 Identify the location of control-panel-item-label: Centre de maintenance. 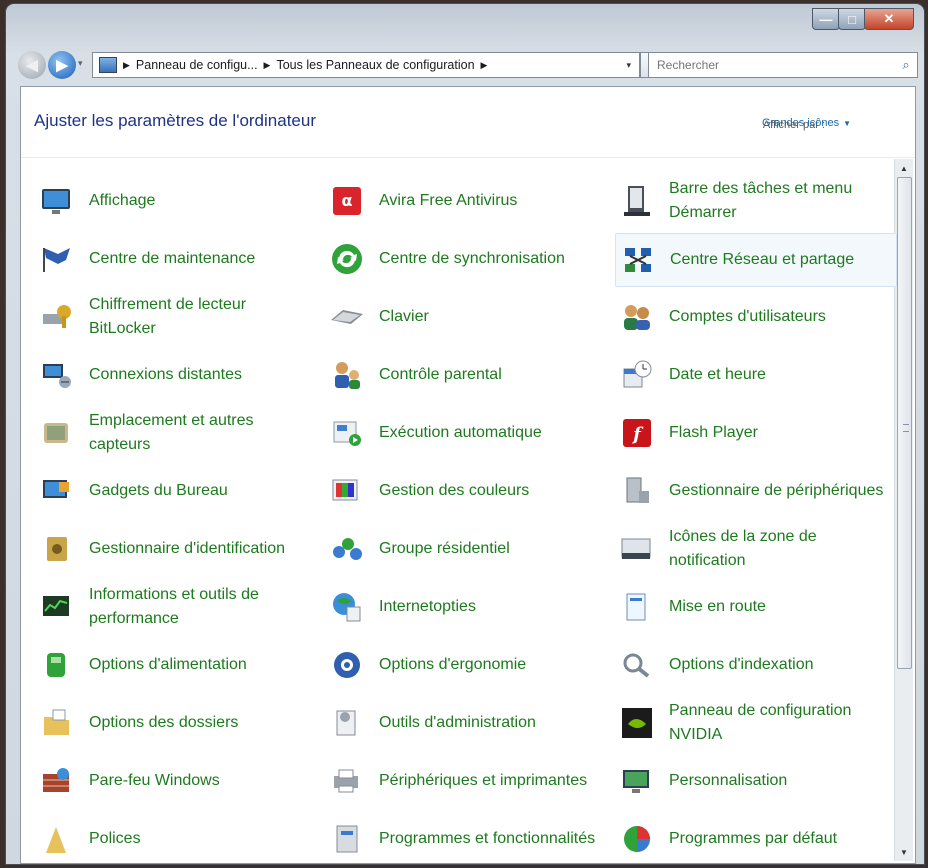
(172, 259).